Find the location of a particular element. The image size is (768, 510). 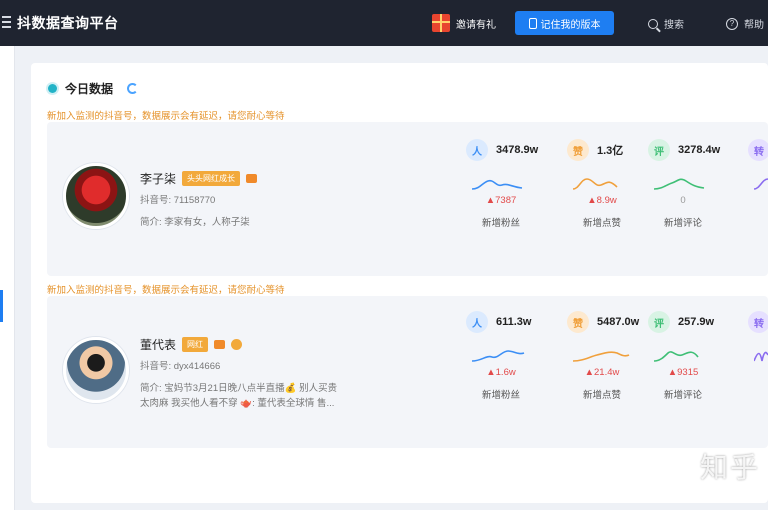

invite-gift-label: 邀请有礼 is located at coordinates (476, 25).